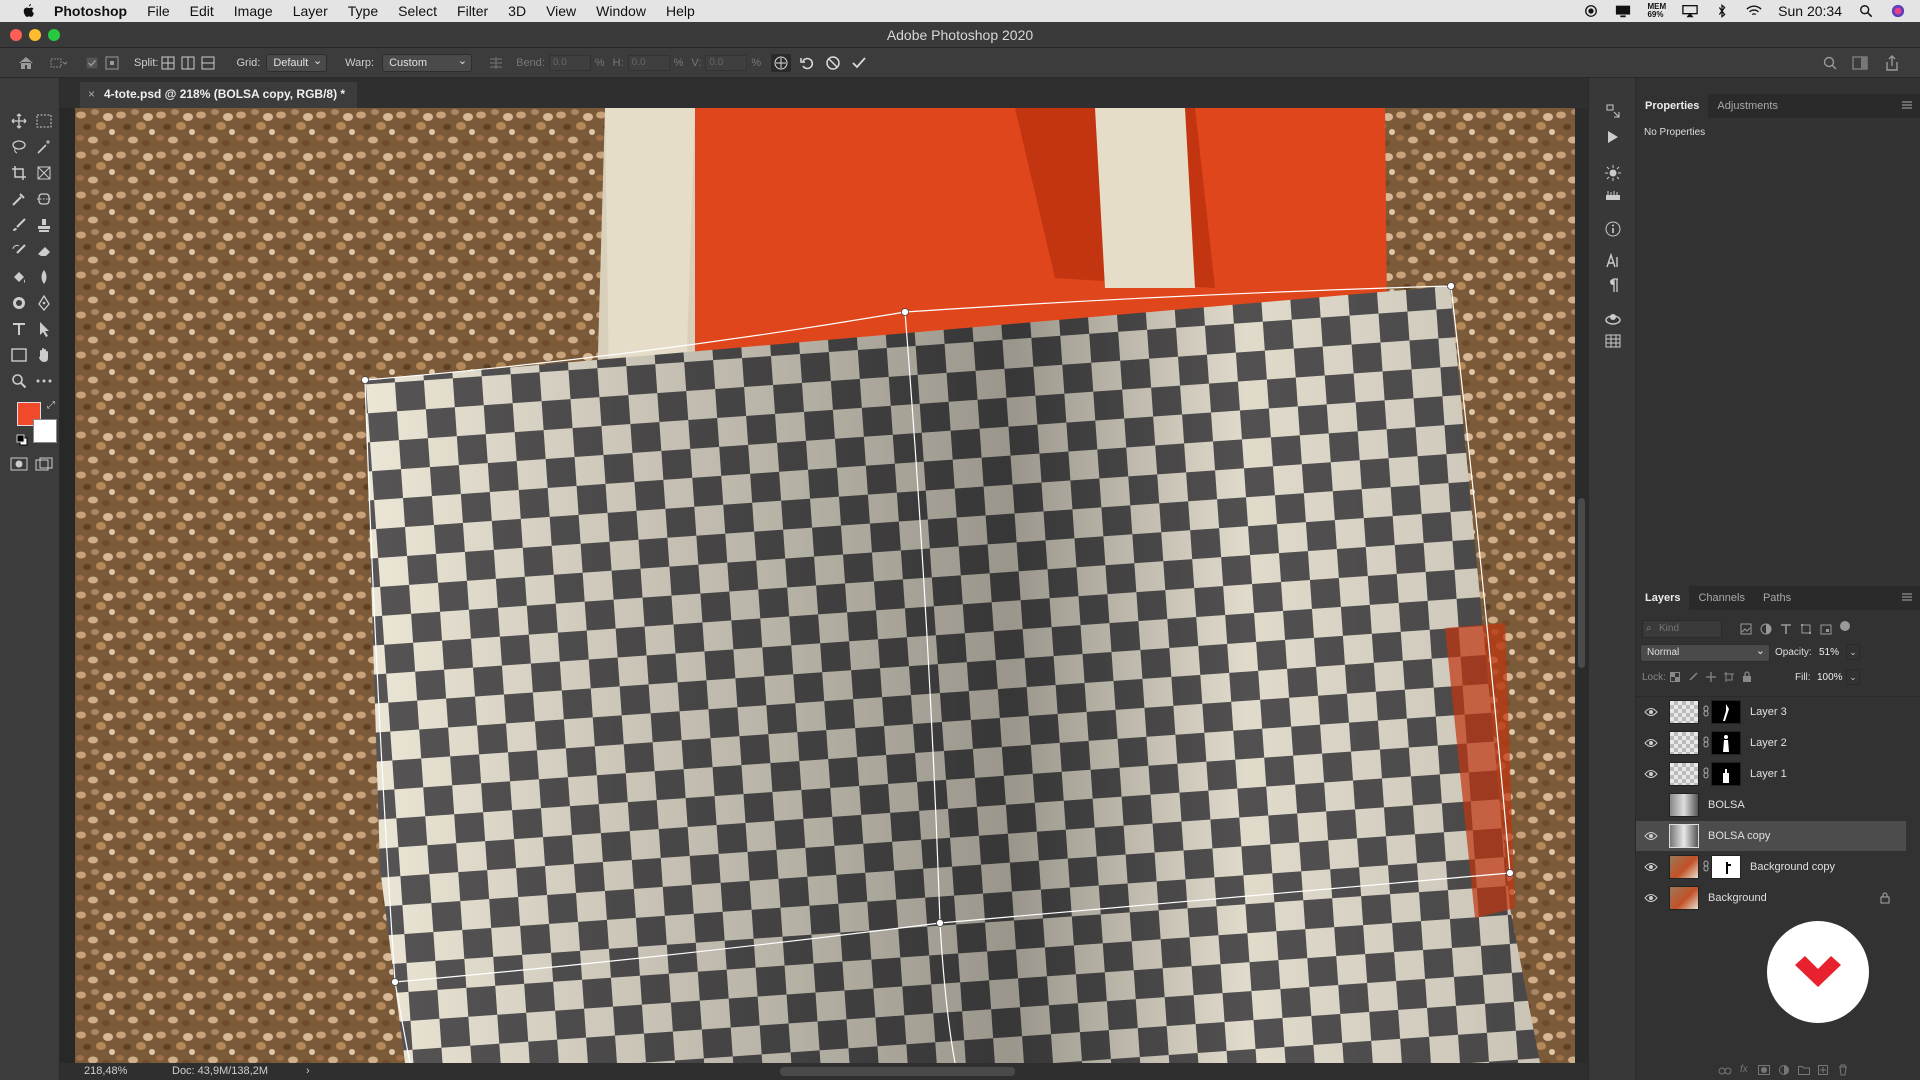 The height and width of the screenshot is (1080, 1920). I want to click on layers-panel-menu-icon, so click(1907, 597).